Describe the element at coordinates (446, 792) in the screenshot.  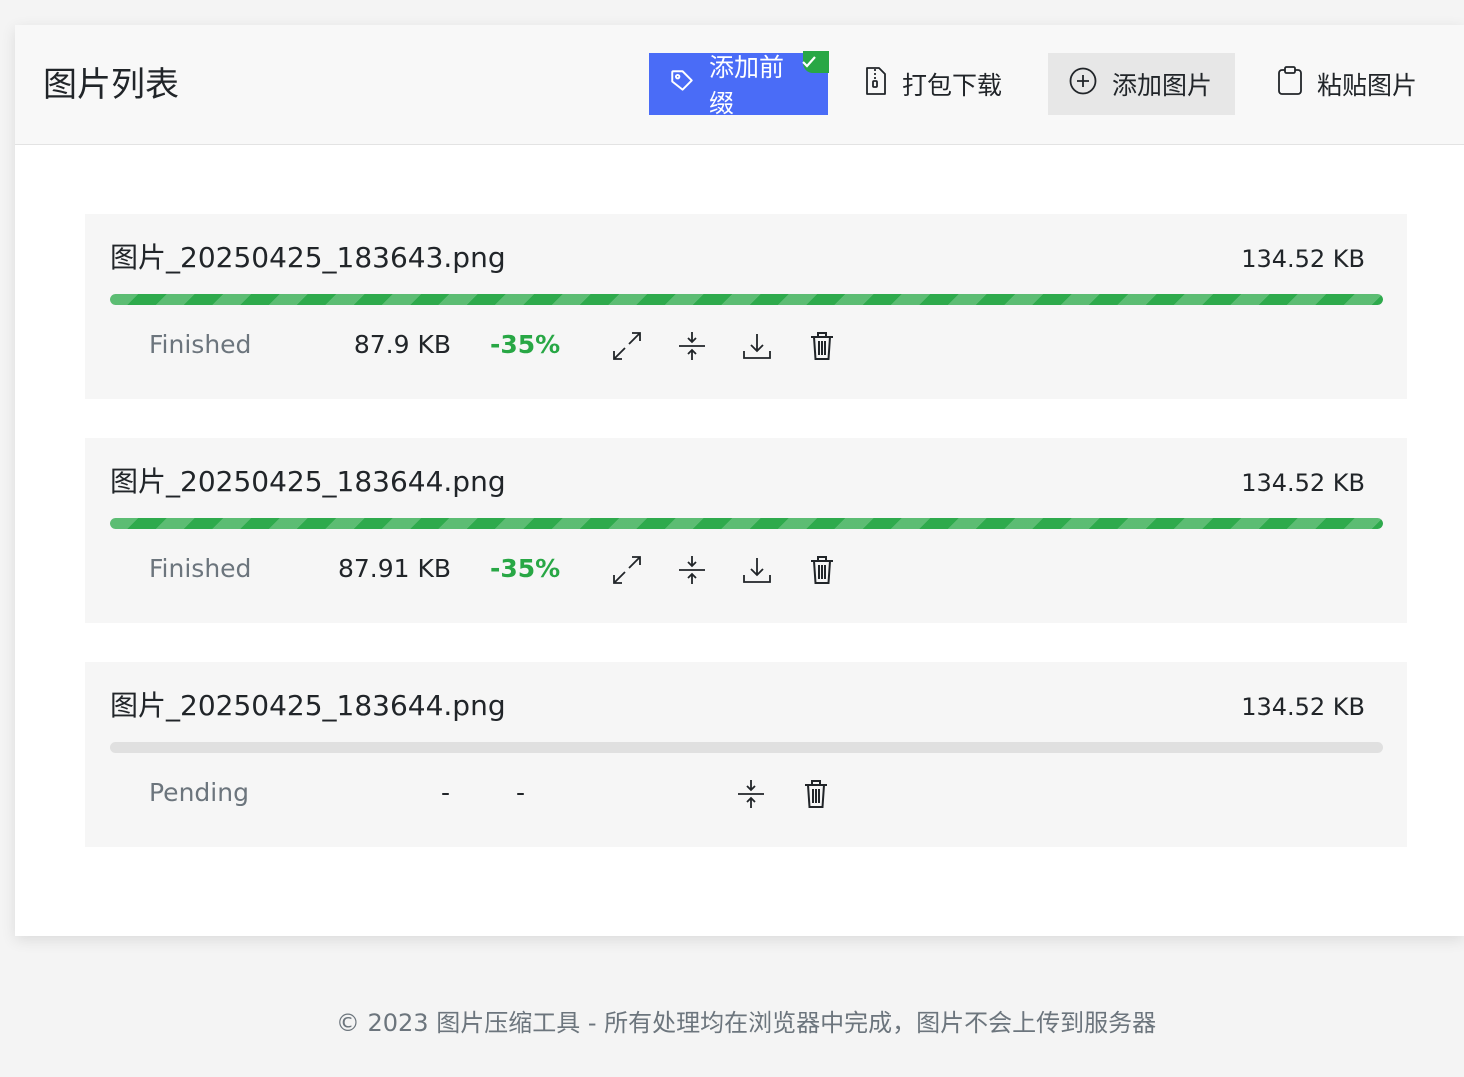
I see `compressed-size: -` at that location.